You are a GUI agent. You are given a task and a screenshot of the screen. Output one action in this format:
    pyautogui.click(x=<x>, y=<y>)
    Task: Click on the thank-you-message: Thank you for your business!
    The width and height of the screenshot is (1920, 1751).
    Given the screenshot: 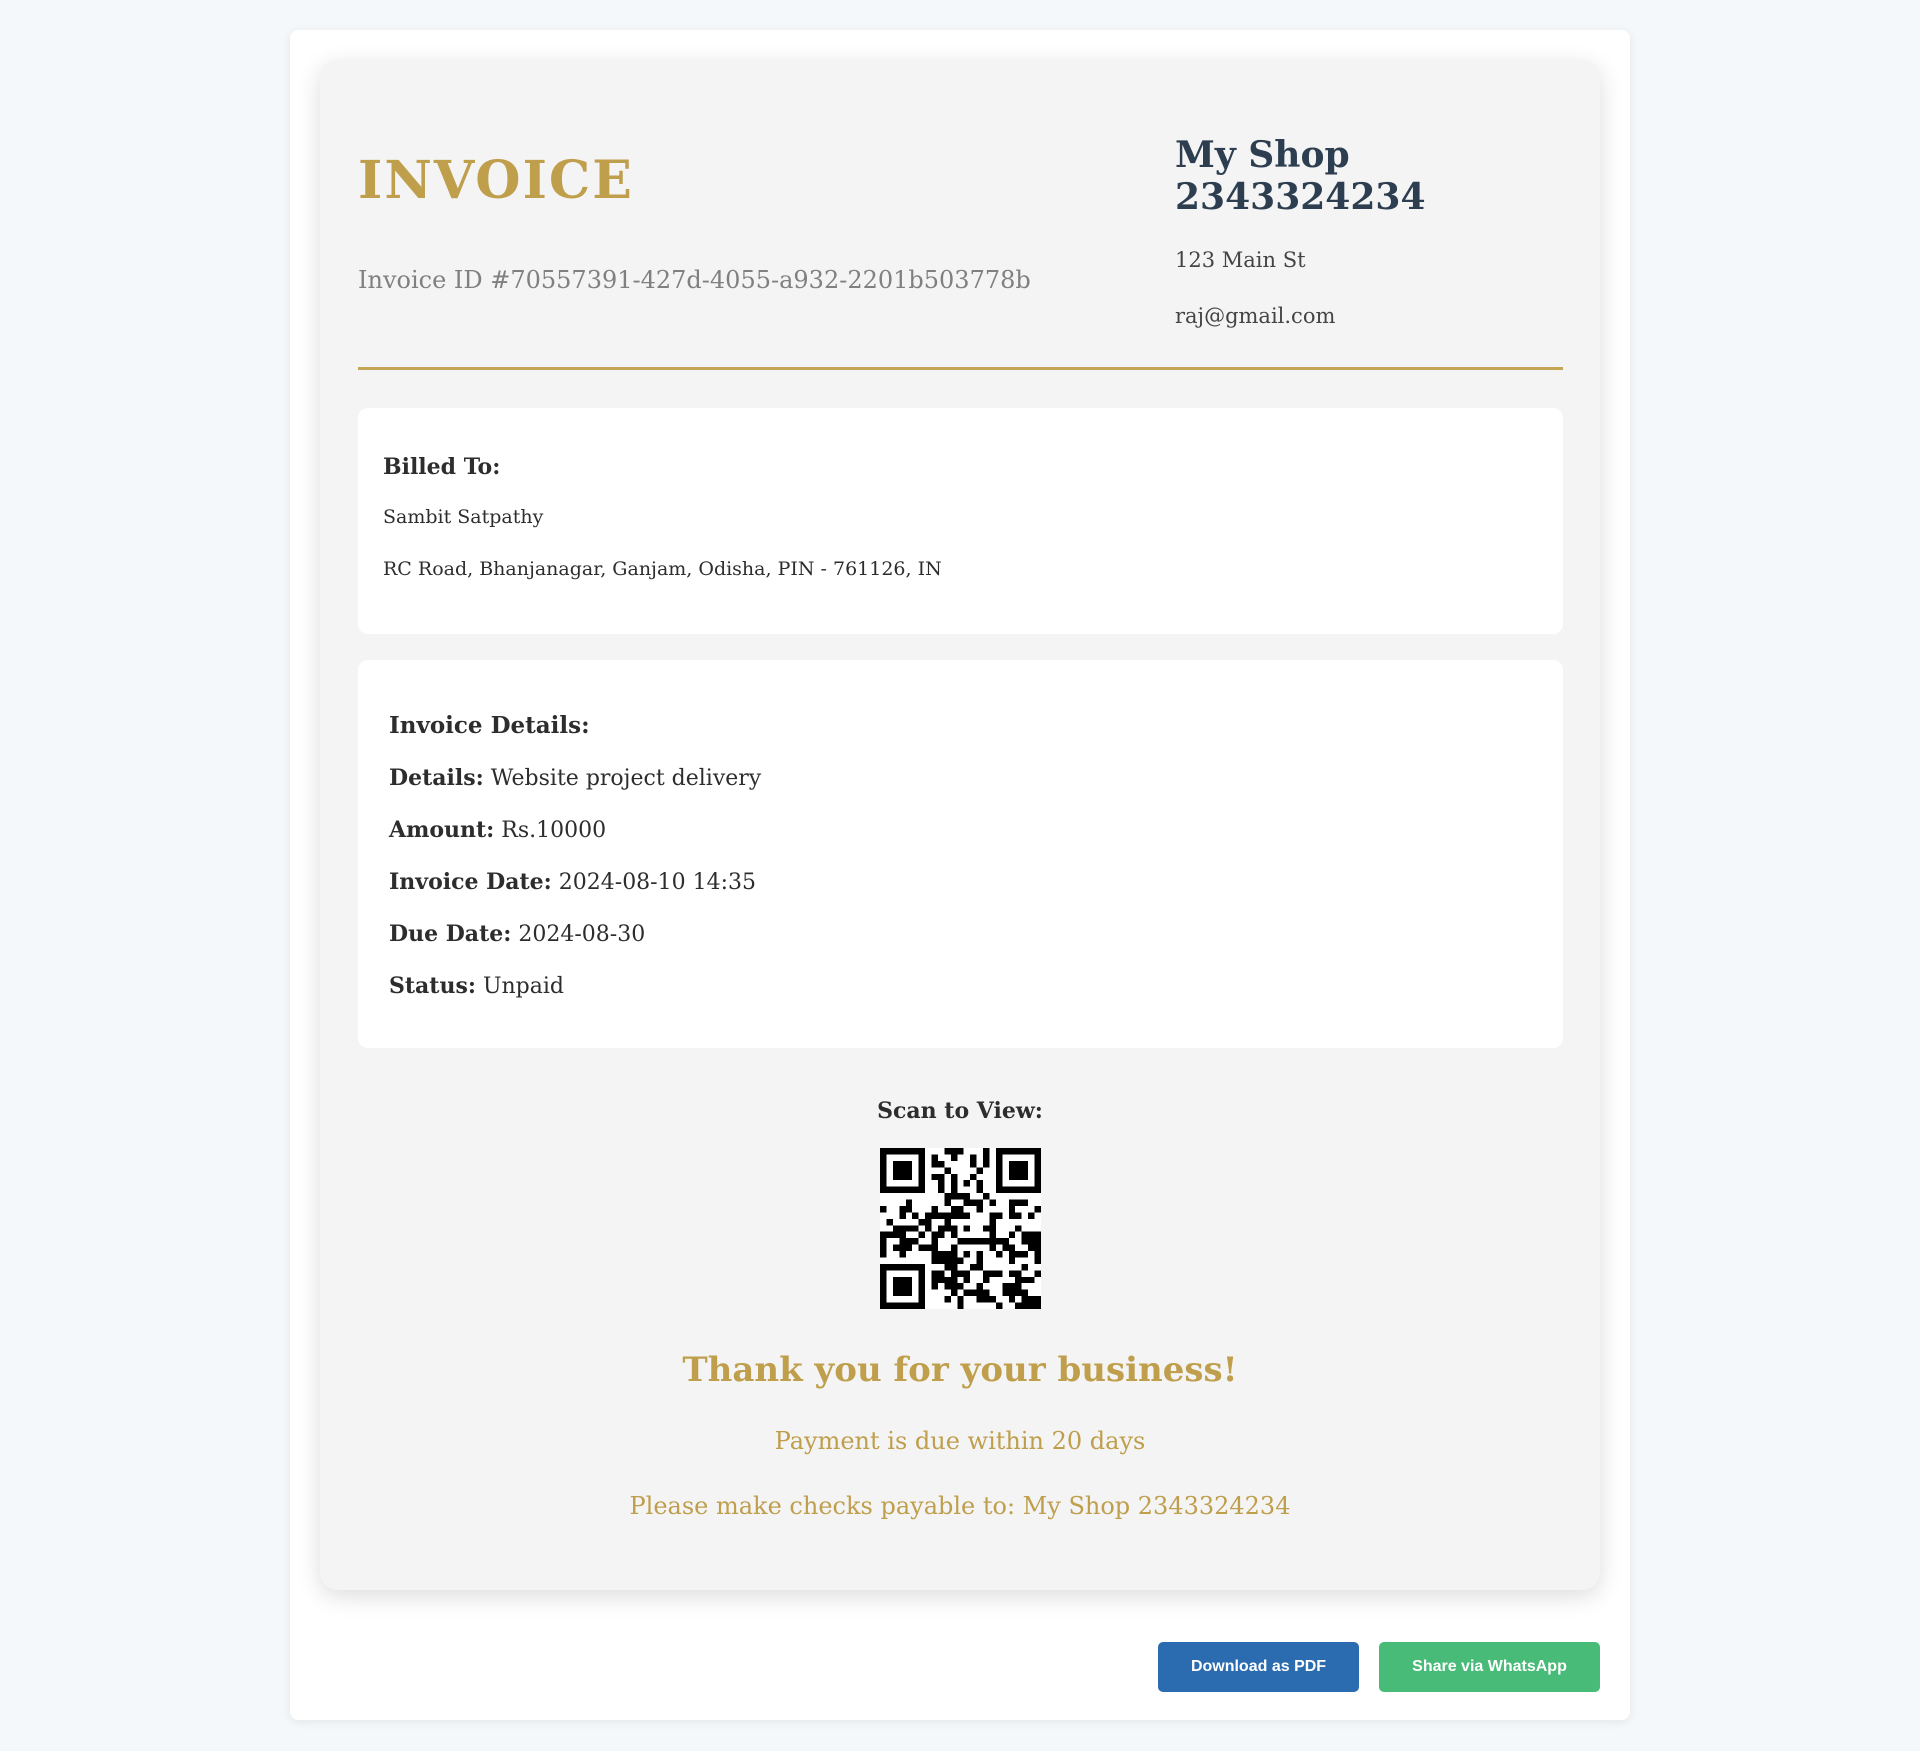 What is the action you would take?
    pyautogui.click(x=960, y=1370)
    